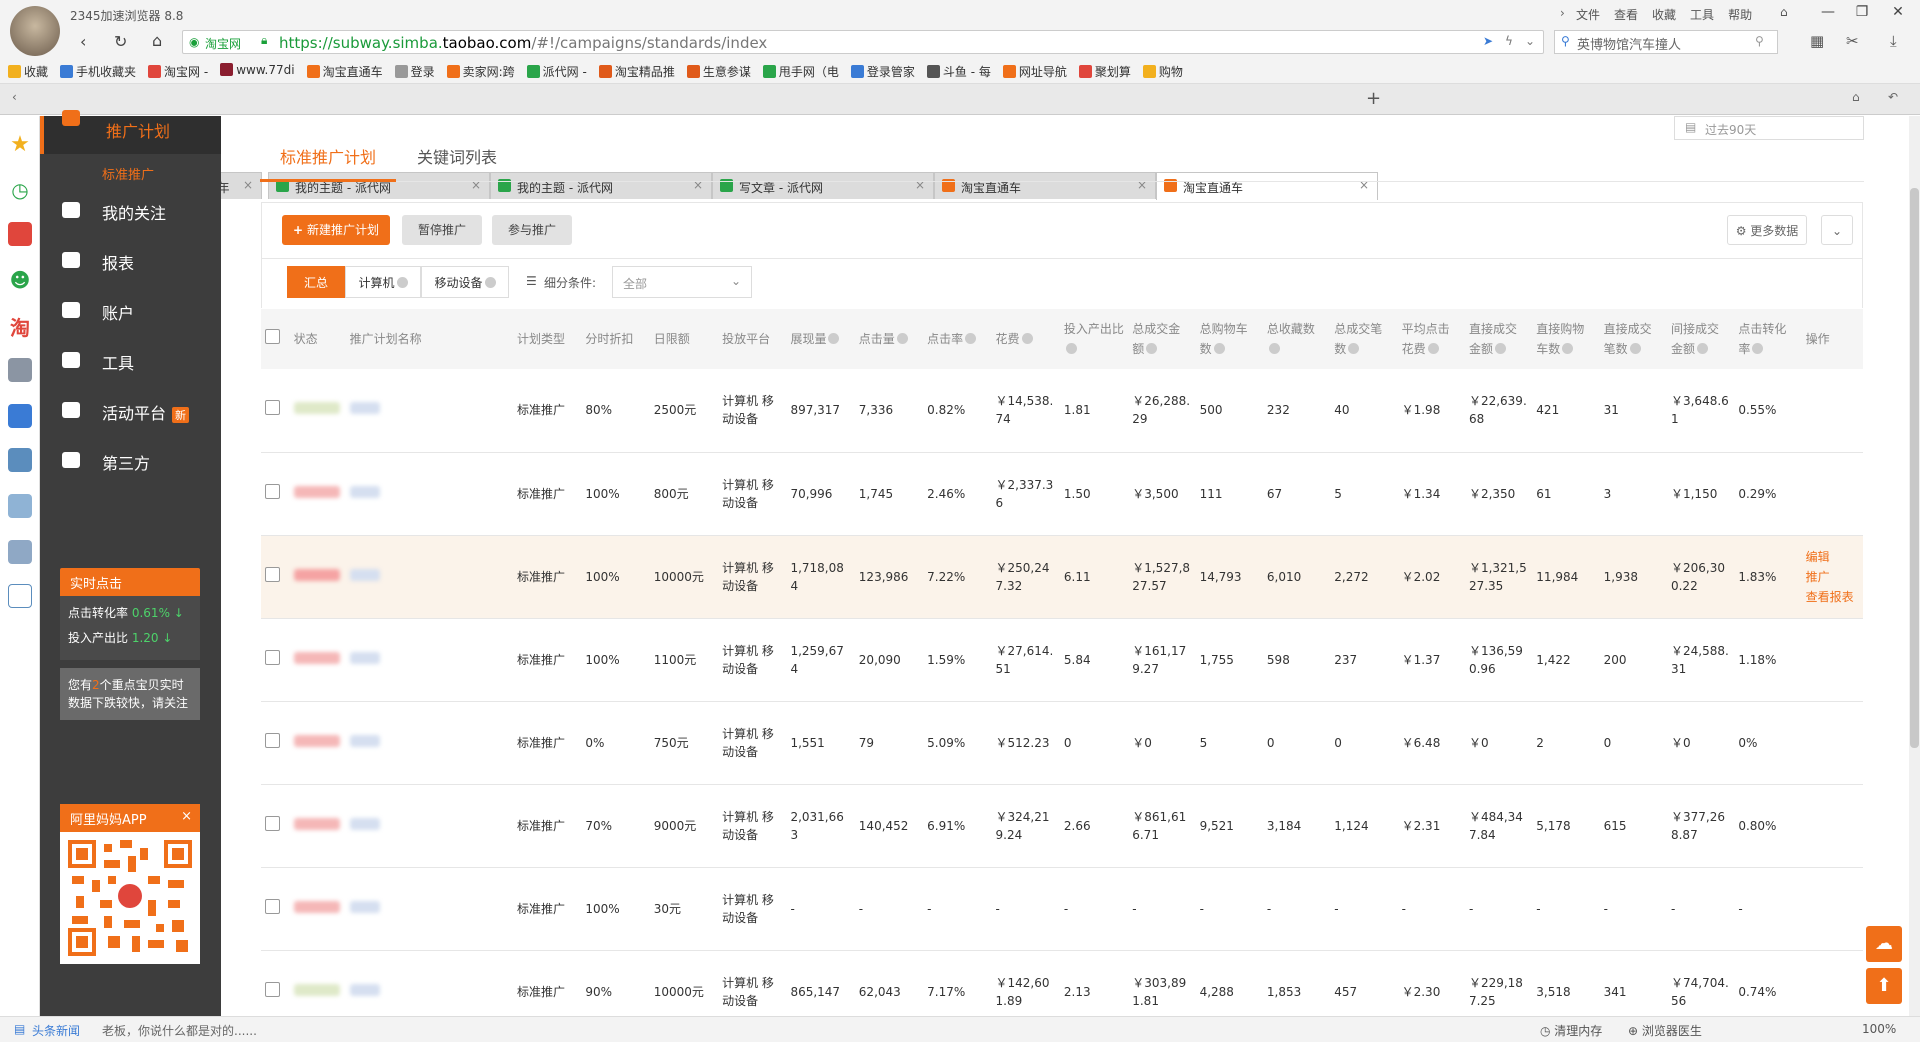 The width and height of the screenshot is (1920, 1048). I want to click on menu-item: 收藏, so click(1664, 14).